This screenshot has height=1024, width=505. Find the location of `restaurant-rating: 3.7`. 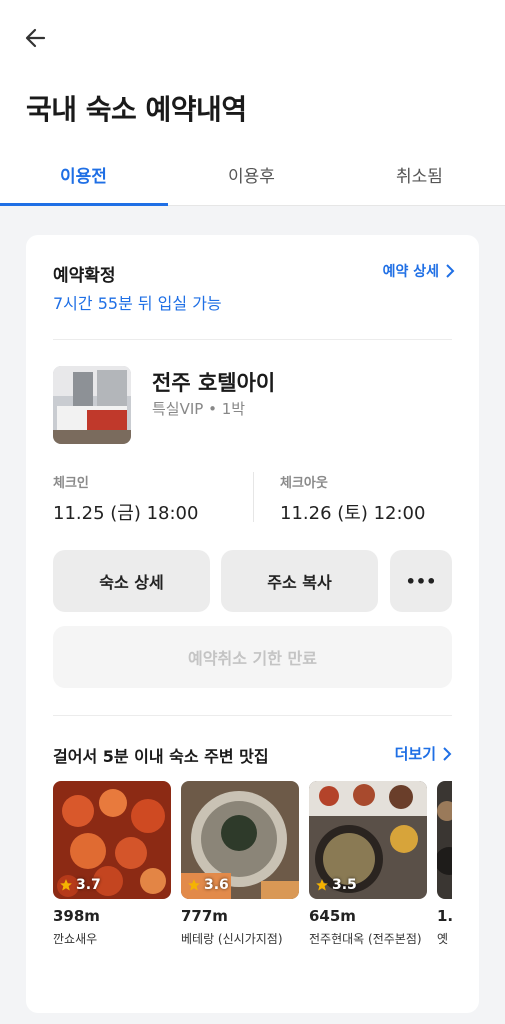

restaurant-rating: 3.7 is located at coordinates (80, 885).